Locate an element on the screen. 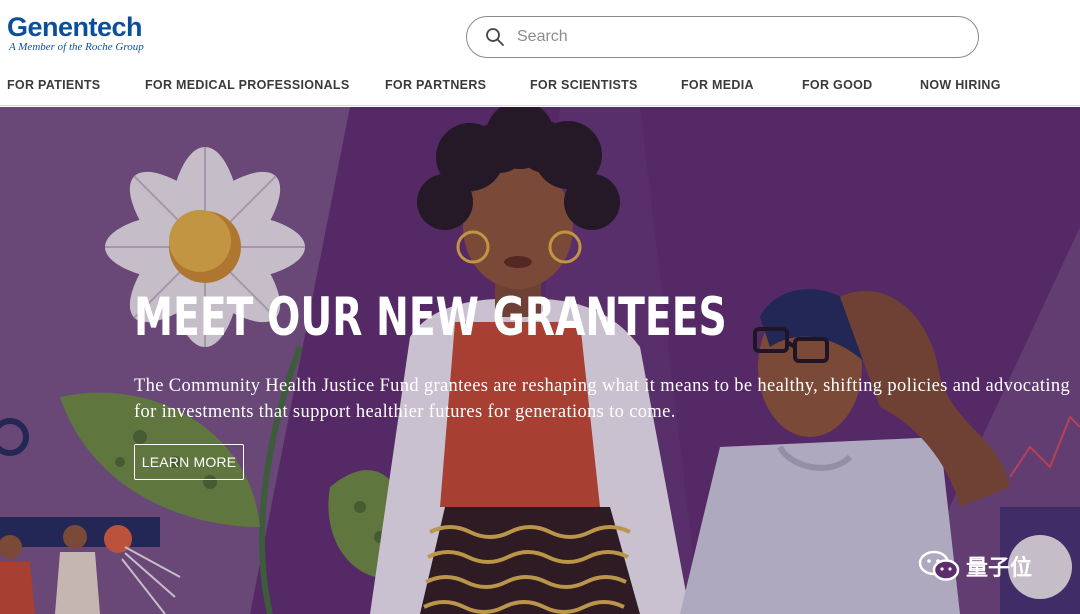  nav-for-media: FOR MEDIA is located at coordinates (717, 85).